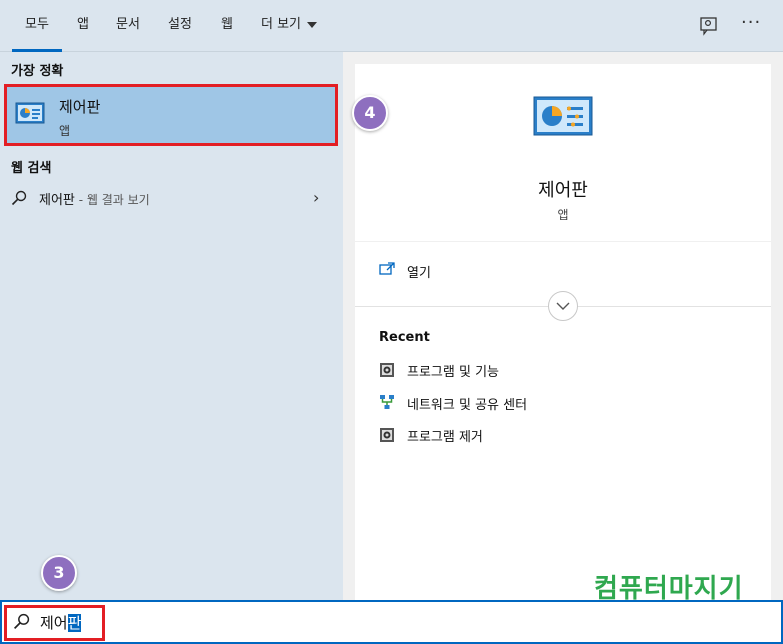 Image resolution: width=783 pixels, height=644 pixels. Describe the element at coordinates (280, 24) in the screenshot. I see `tab-more-label: 더 보기` at that location.